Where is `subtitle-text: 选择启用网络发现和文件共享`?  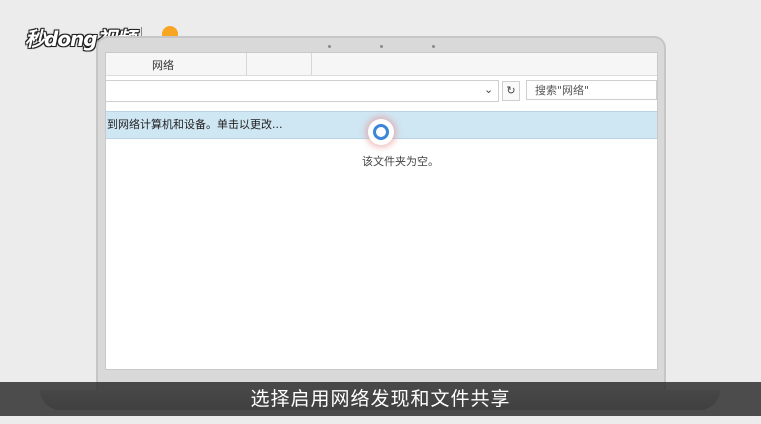
subtitle-text: 选择启用网络发现和文件共享 is located at coordinates (380, 399).